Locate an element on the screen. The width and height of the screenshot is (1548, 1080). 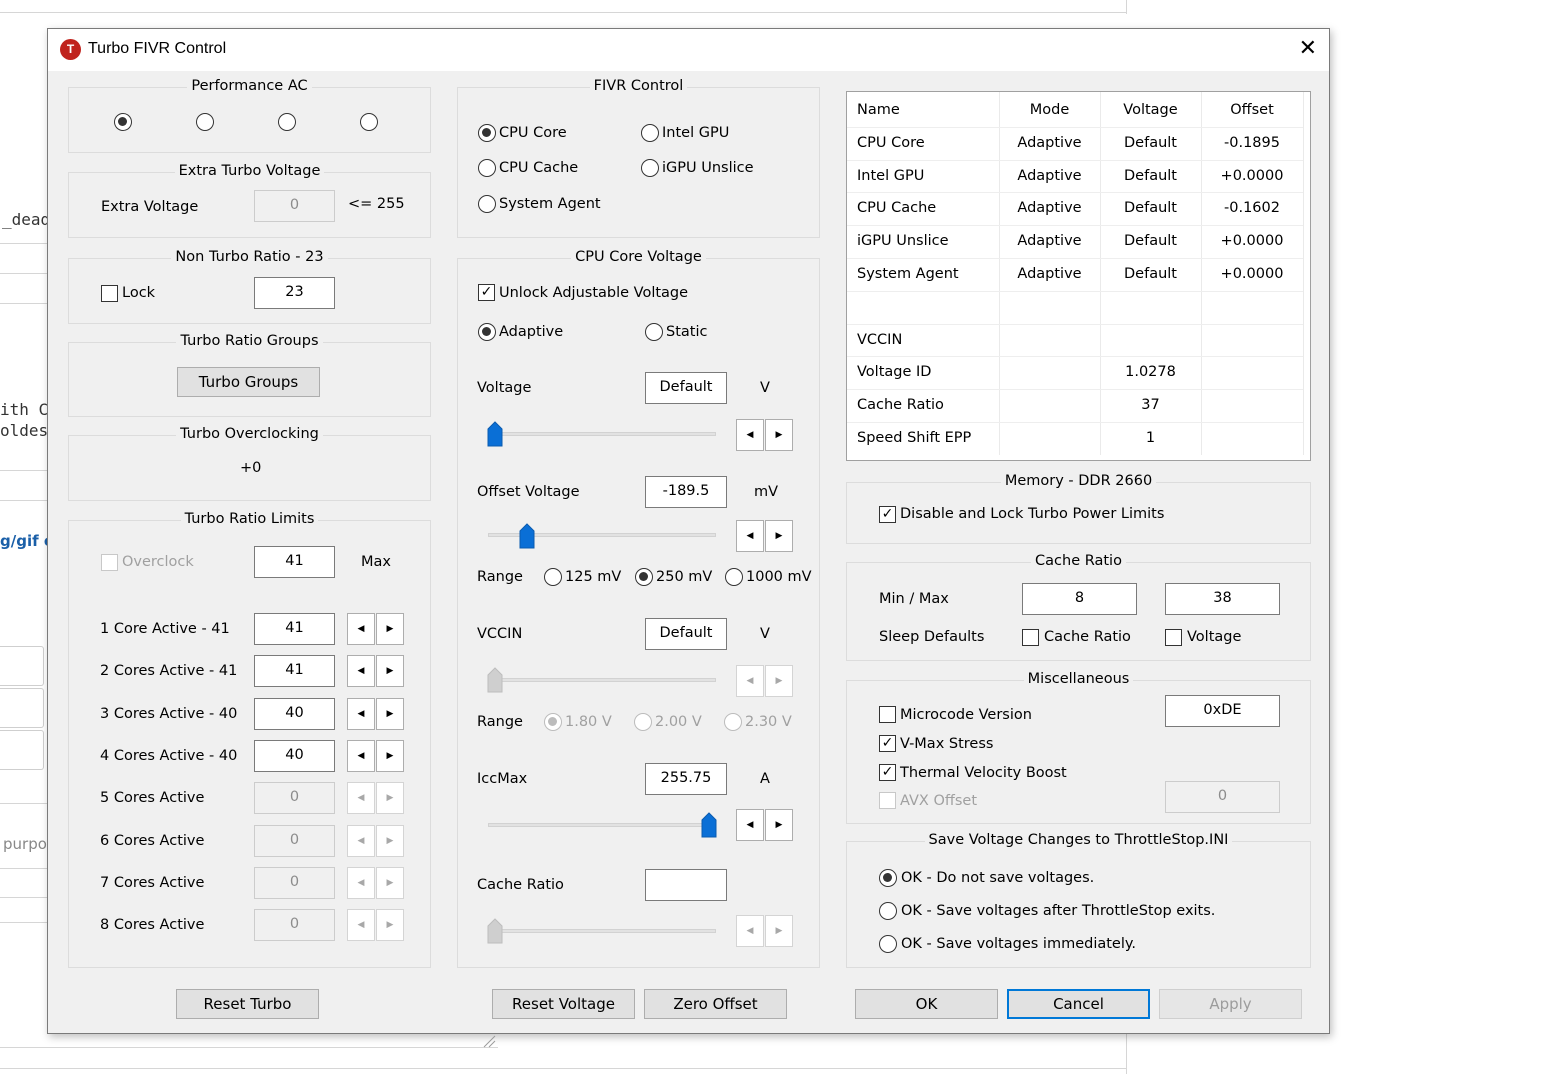
apply-button: Apply is located at coordinates (1230, 1004).